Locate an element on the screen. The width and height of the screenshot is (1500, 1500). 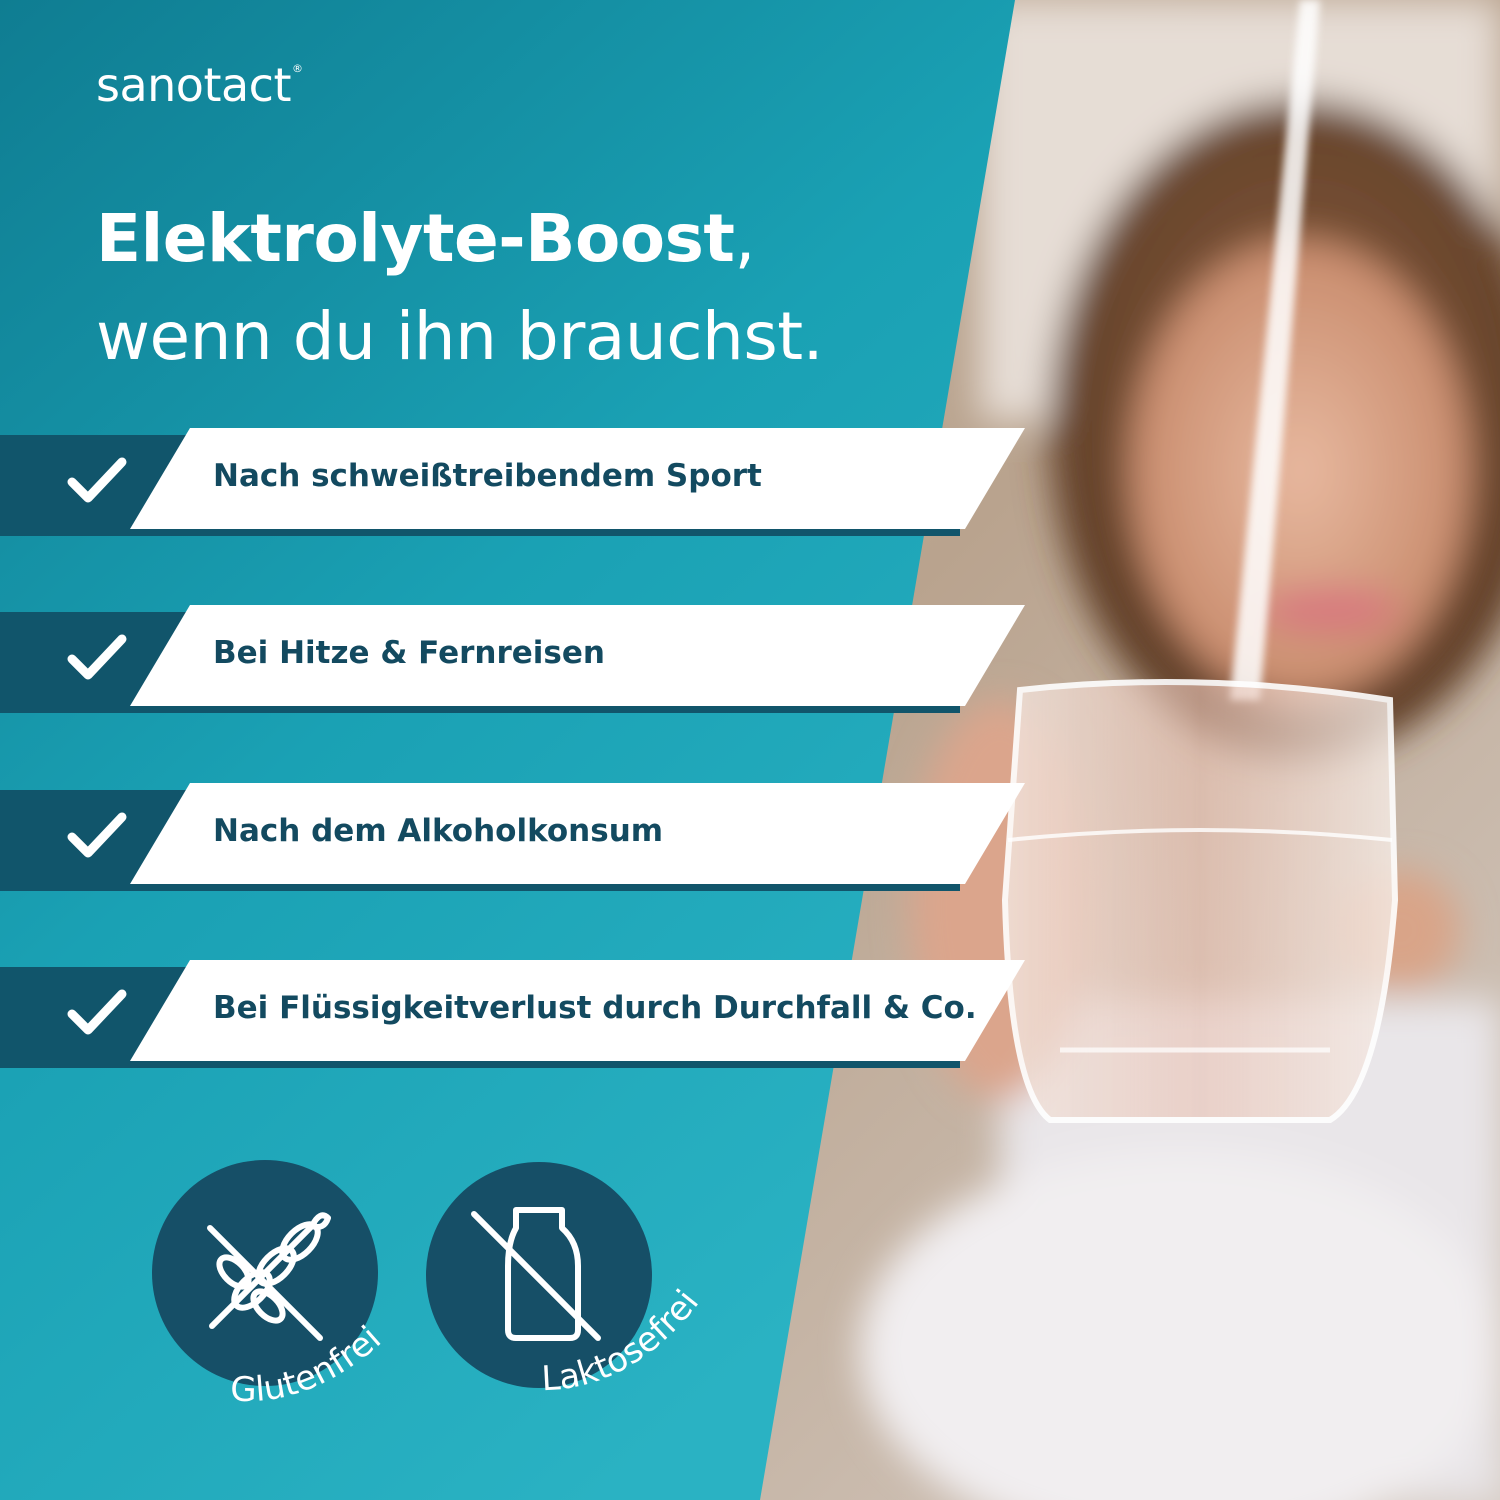
gluten-free-label: Glutenfrei is located at coordinates (309, 1364).